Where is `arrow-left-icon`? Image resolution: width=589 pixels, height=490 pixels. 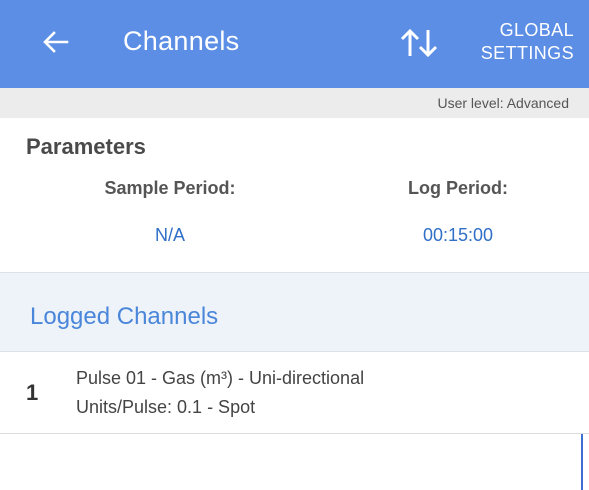
arrow-left-icon is located at coordinates (56, 42).